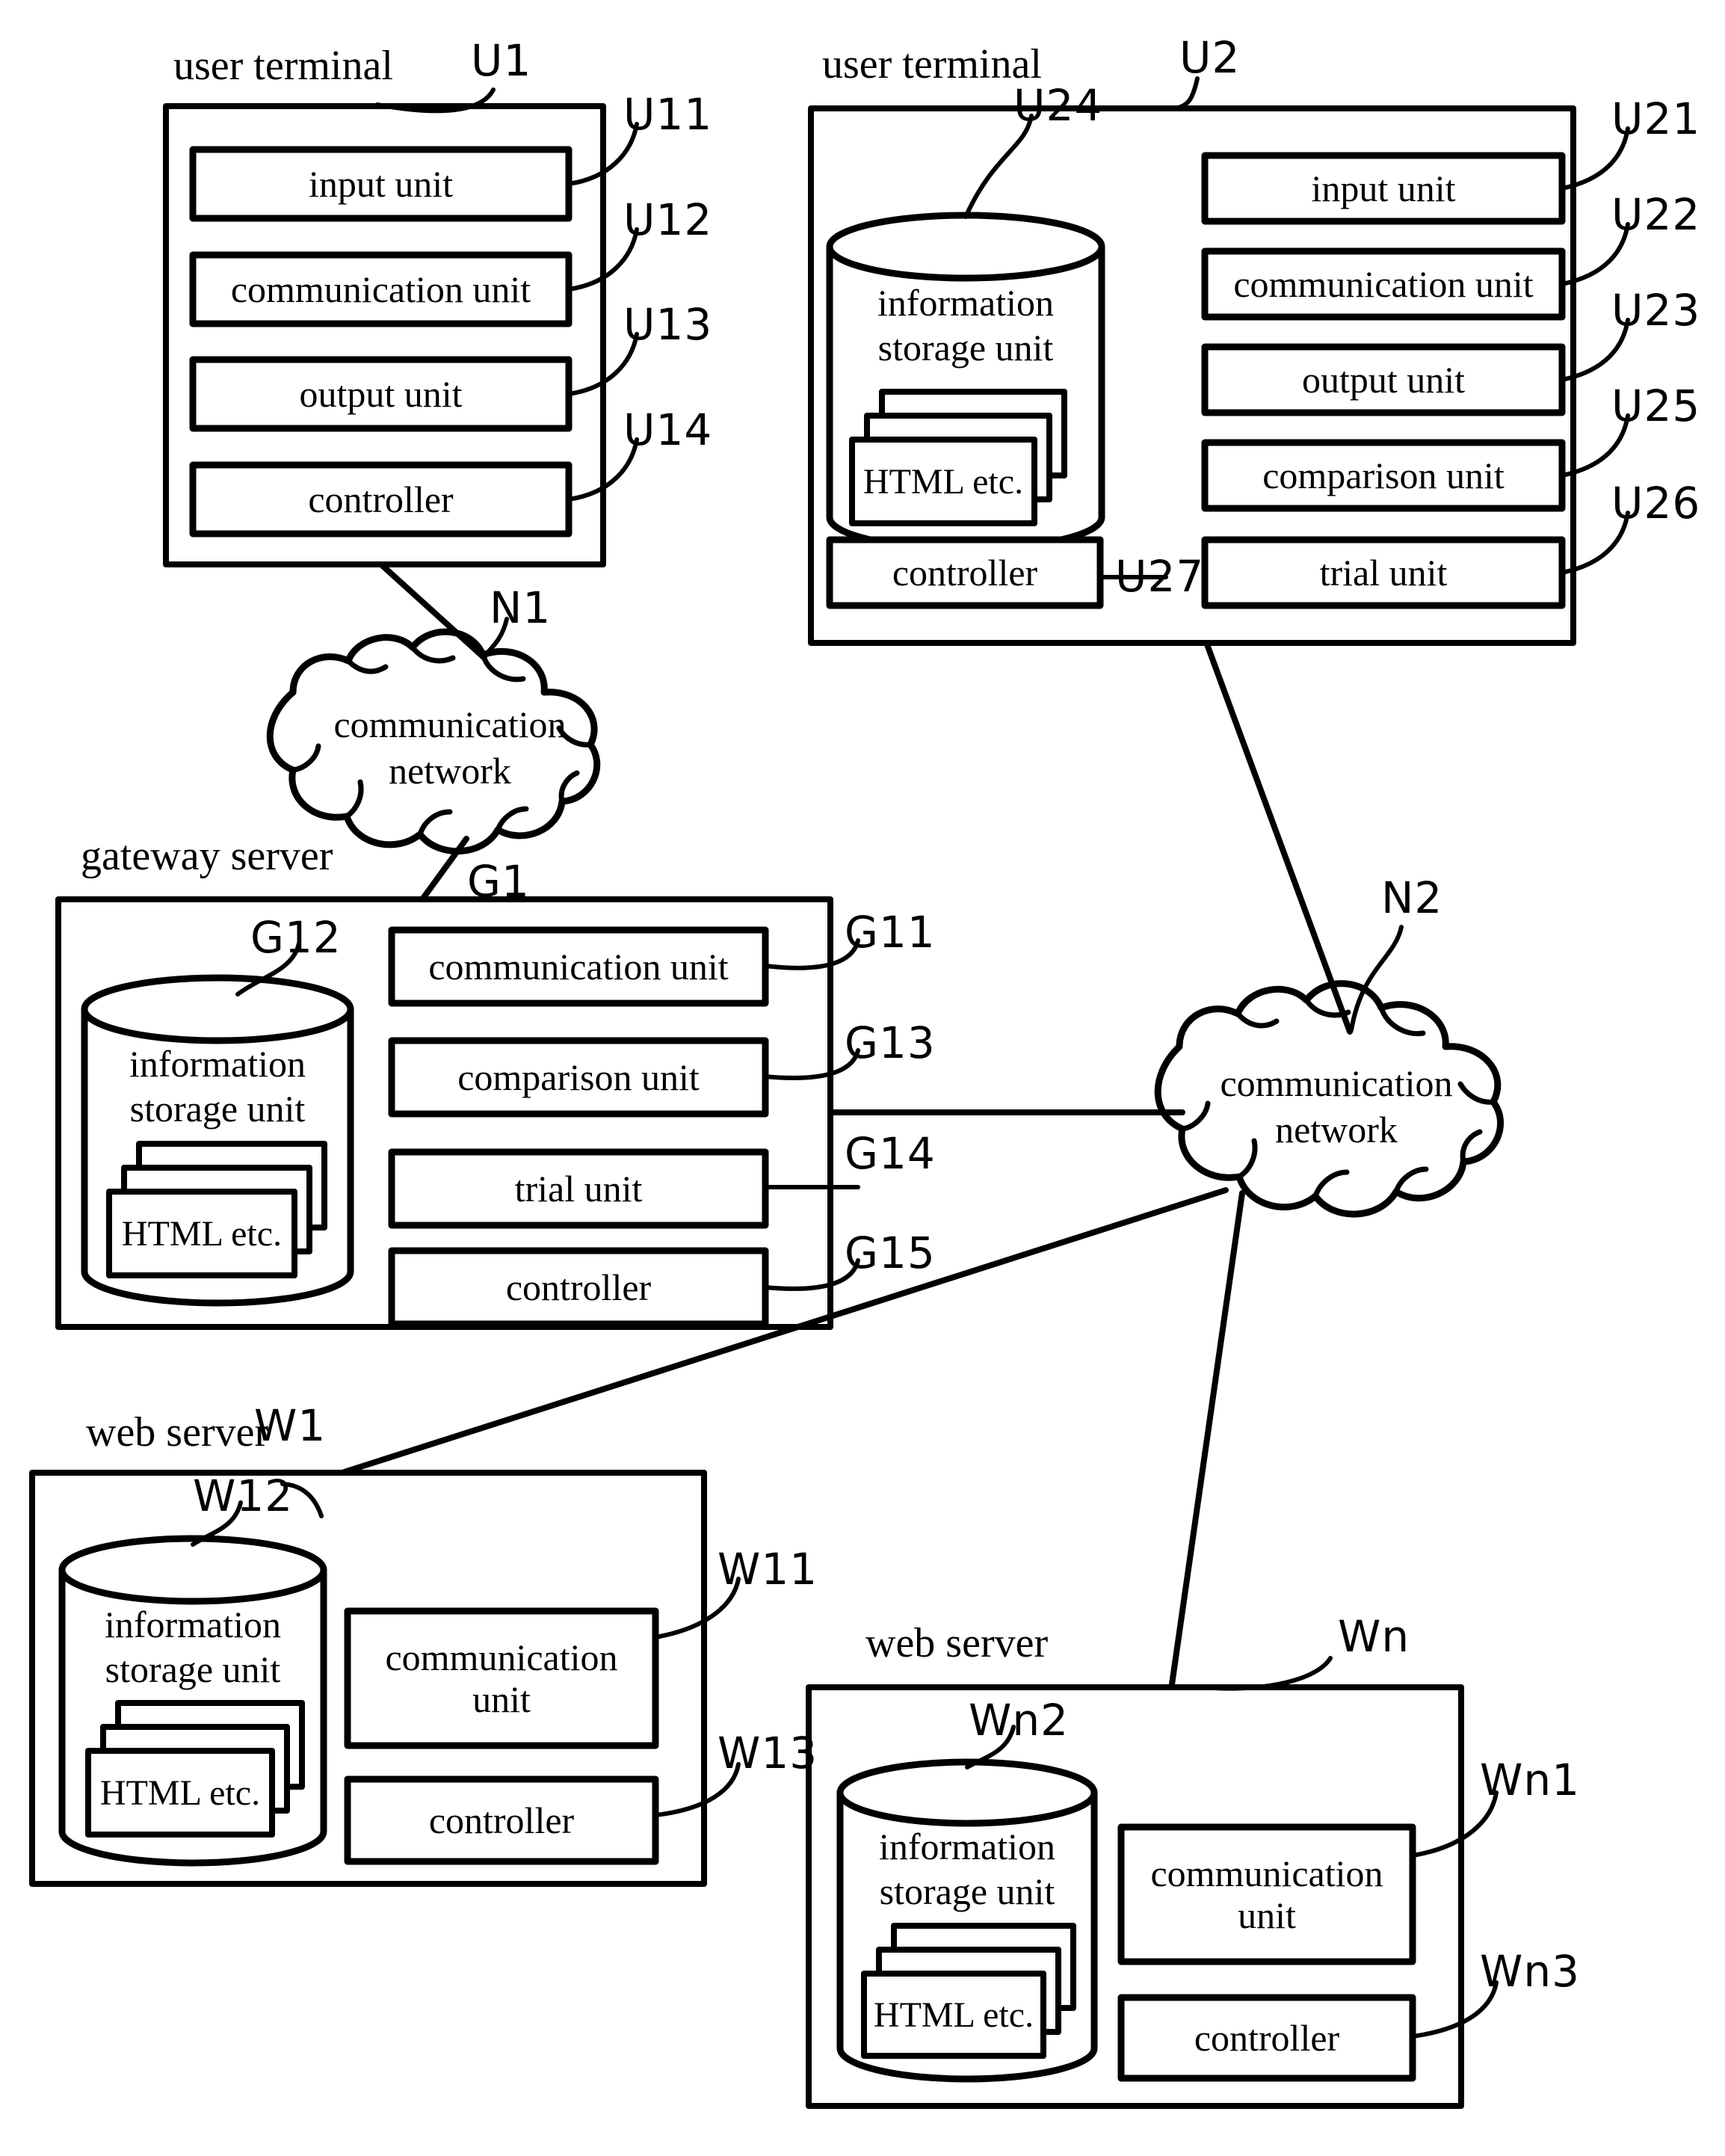  What do you see at coordinates (668, 219) in the screenshot?
I see `ref-u12: U12` at bounding box center [668, 219].